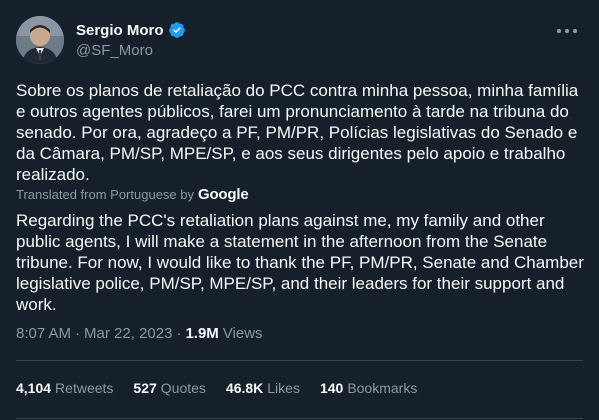  What do you see at coordinates (84, 388) in the screenshot?
I see `stat-label: Retweets` at bounding box center [84, 388].